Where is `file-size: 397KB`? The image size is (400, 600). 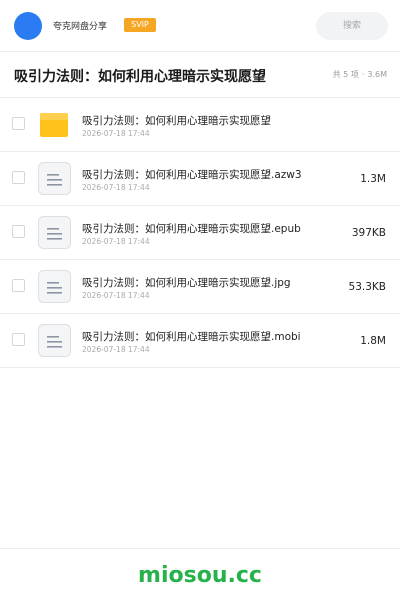 file-size: 397KB is located at coordinates (368, 233).